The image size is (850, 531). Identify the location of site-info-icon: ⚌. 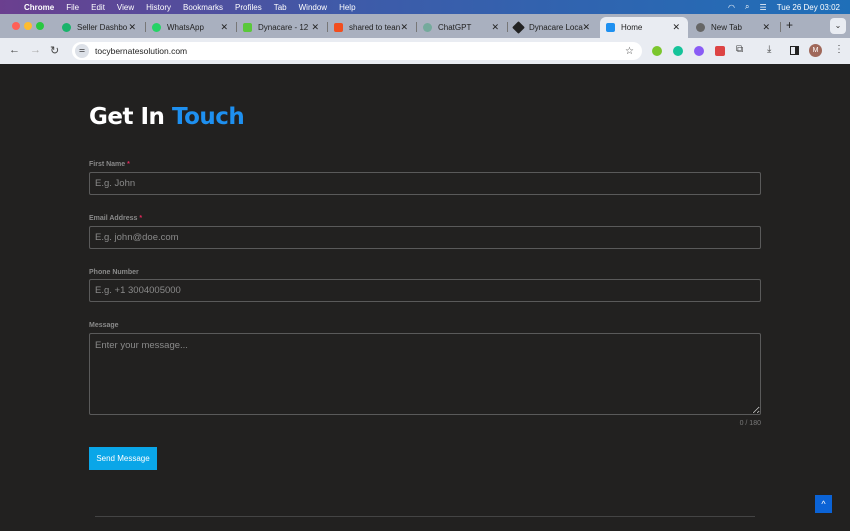
(82, 51).